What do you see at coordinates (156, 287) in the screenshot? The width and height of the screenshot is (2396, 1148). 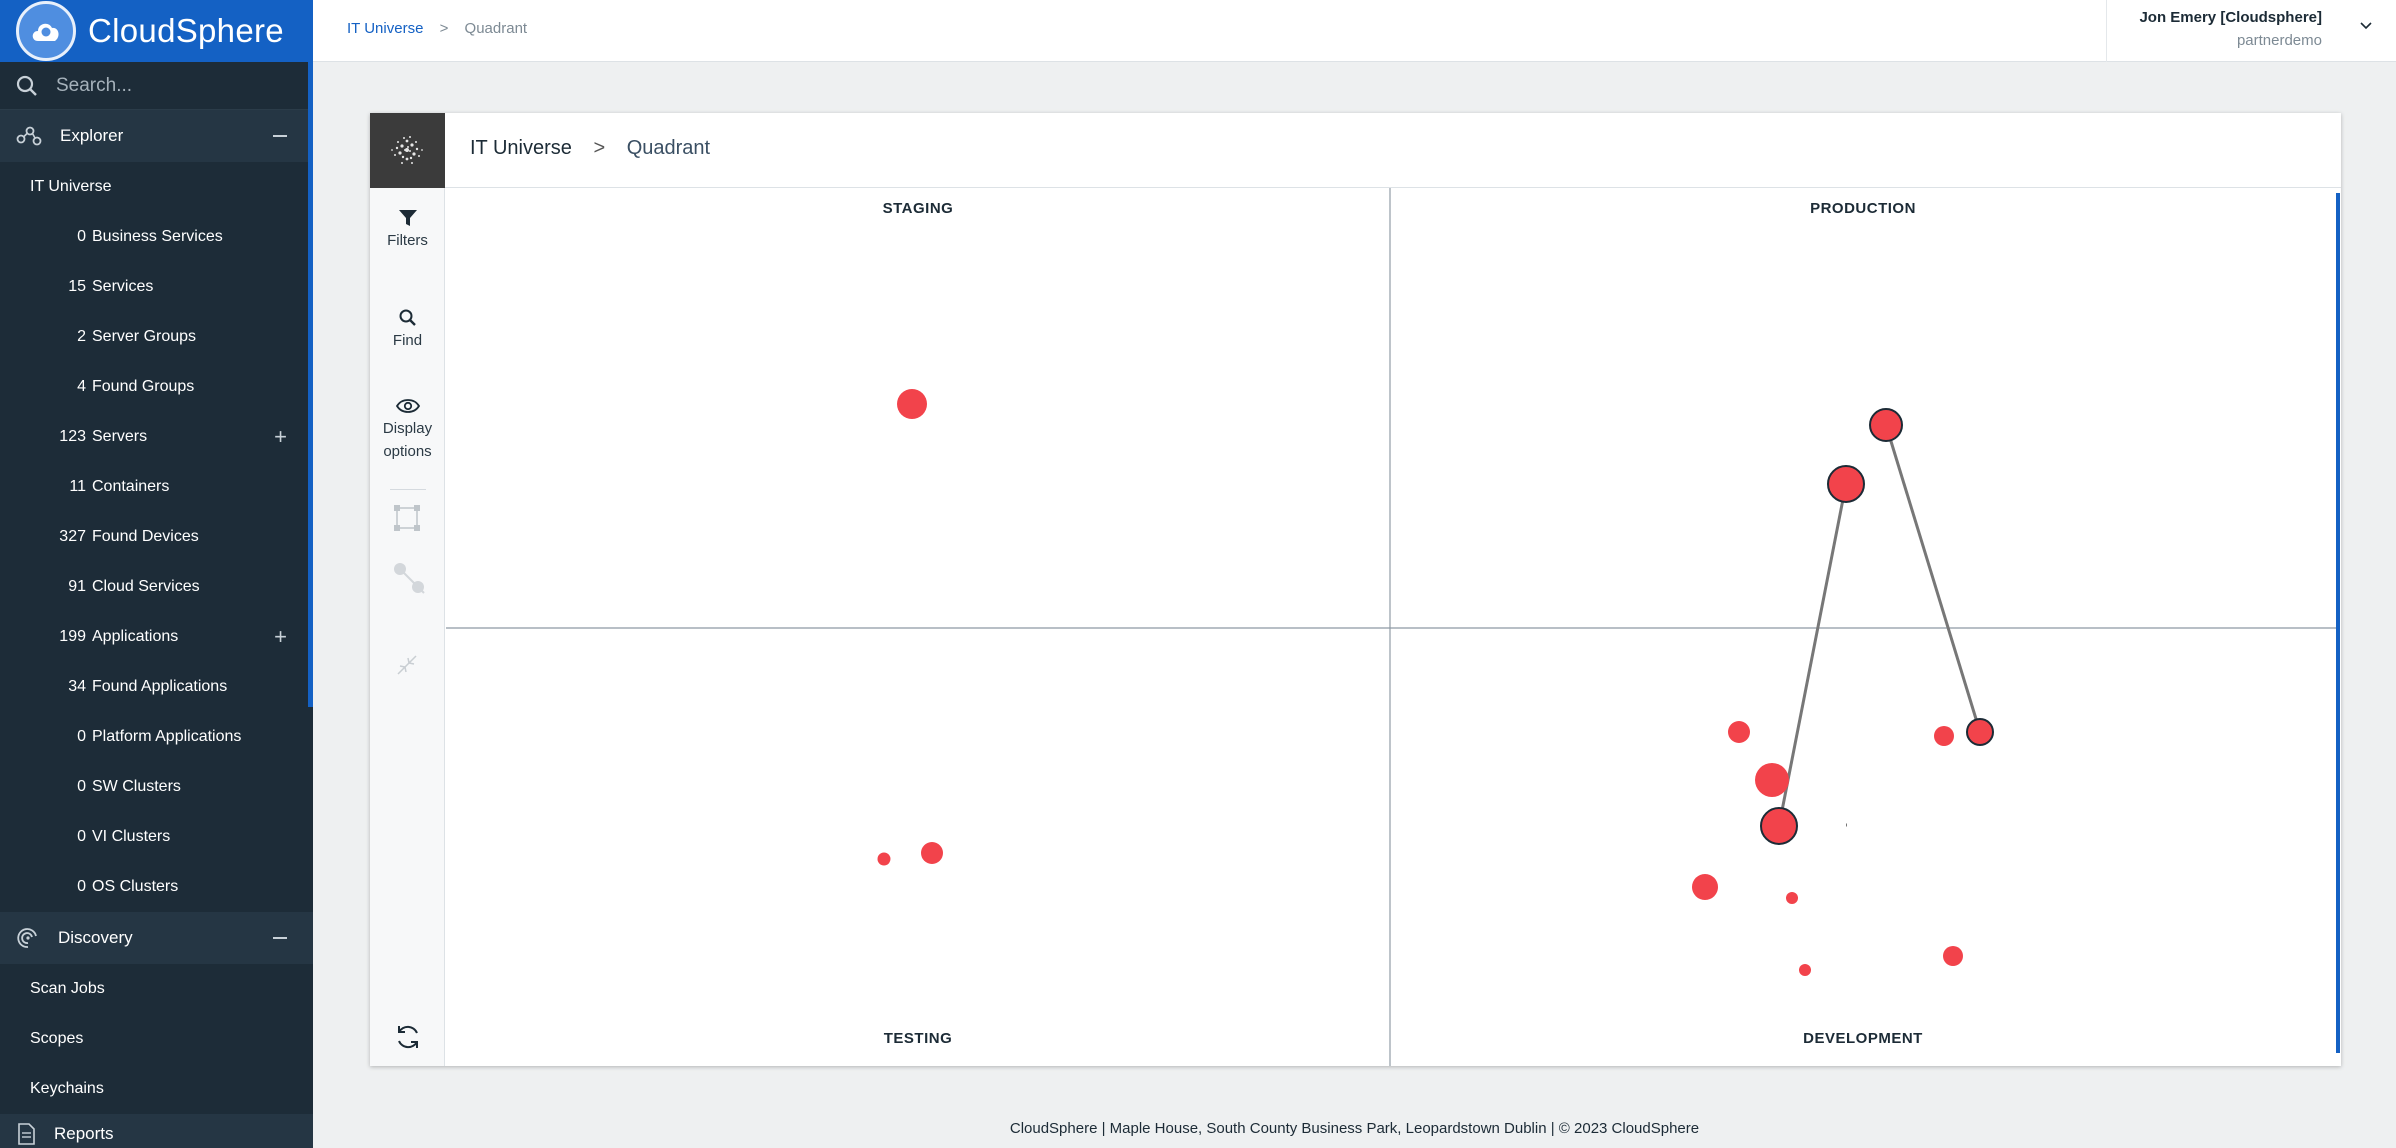 I see `sidebar-item-services: 15 Services` at bounding box center [156, 287].